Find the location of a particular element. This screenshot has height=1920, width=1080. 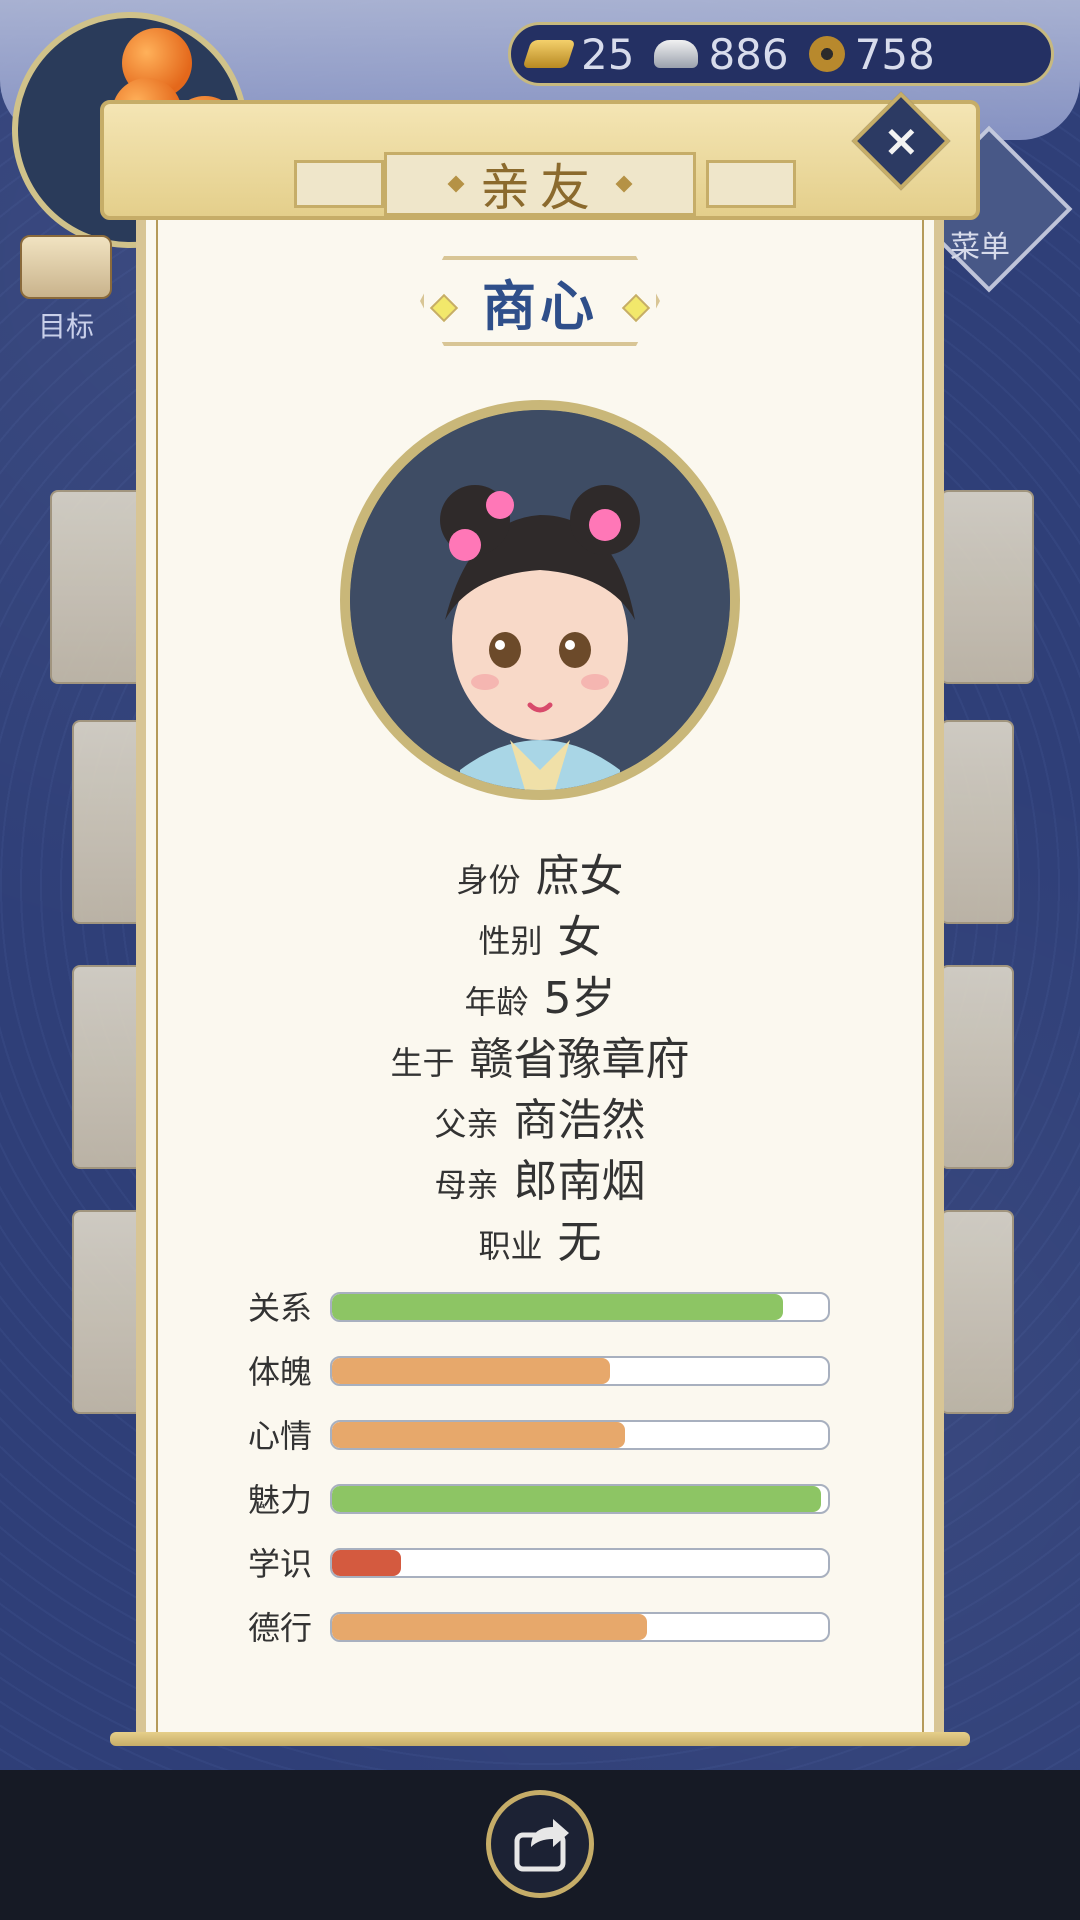

stat-row-relationship: 关系 is located at coordinates (540, 1320).